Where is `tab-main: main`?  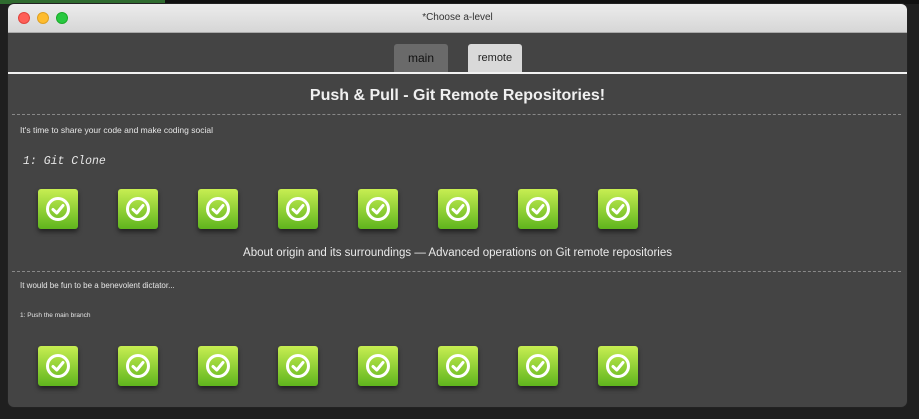
tab-main: main is located at coordinates (421, 58).